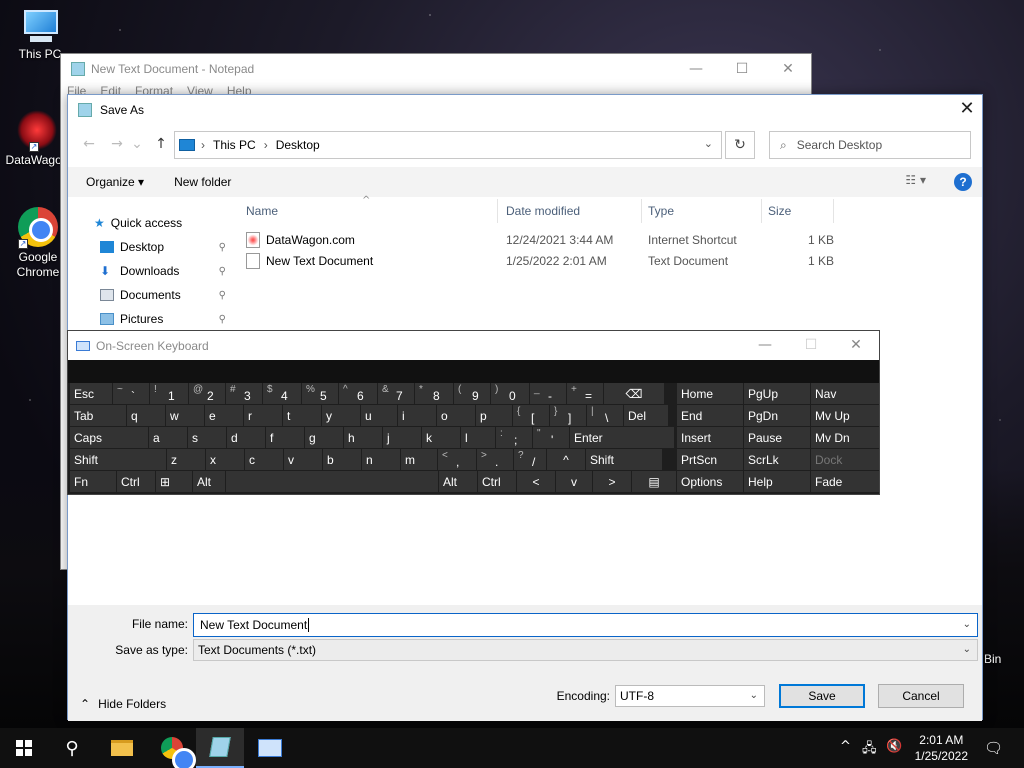 This screenshot has height=768, width=1024. Describe the element at coordinates (117, 144) in the screenshot. I see `forward-button: →` at that location.